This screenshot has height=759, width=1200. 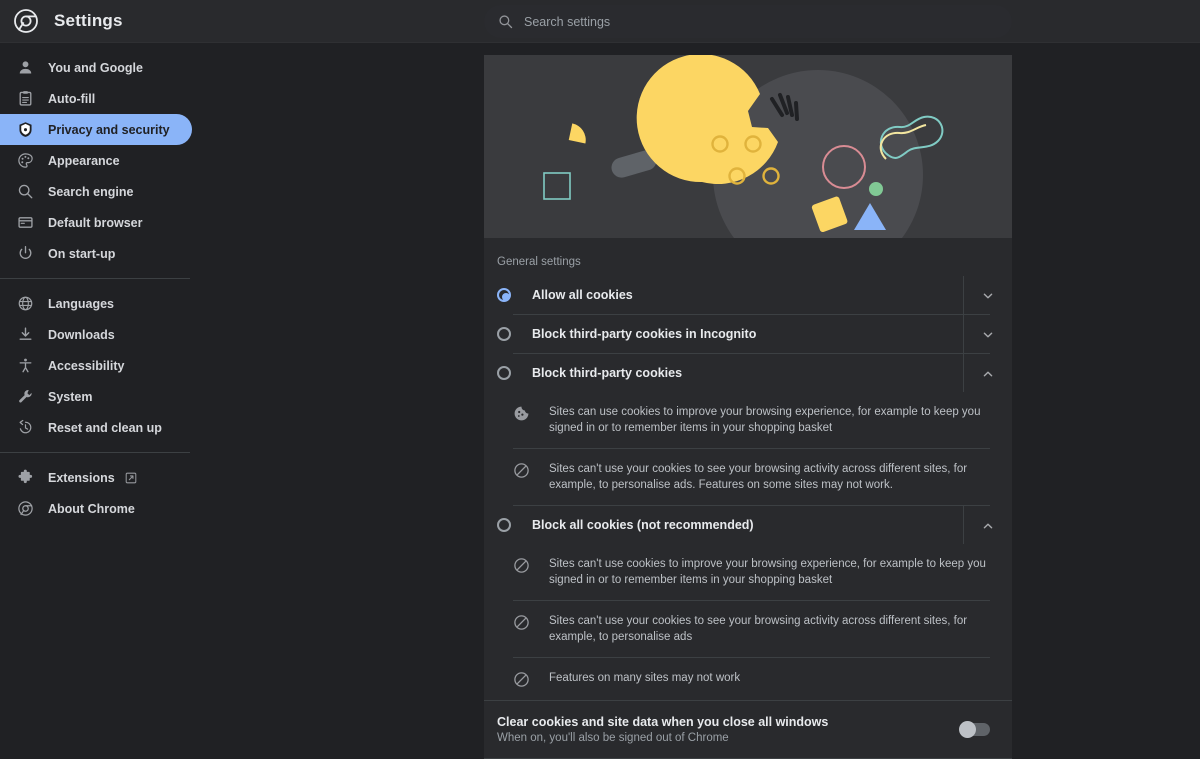 I want to click on sidebar-item-on-start-up: On start-up, so click(x=96, y=253).